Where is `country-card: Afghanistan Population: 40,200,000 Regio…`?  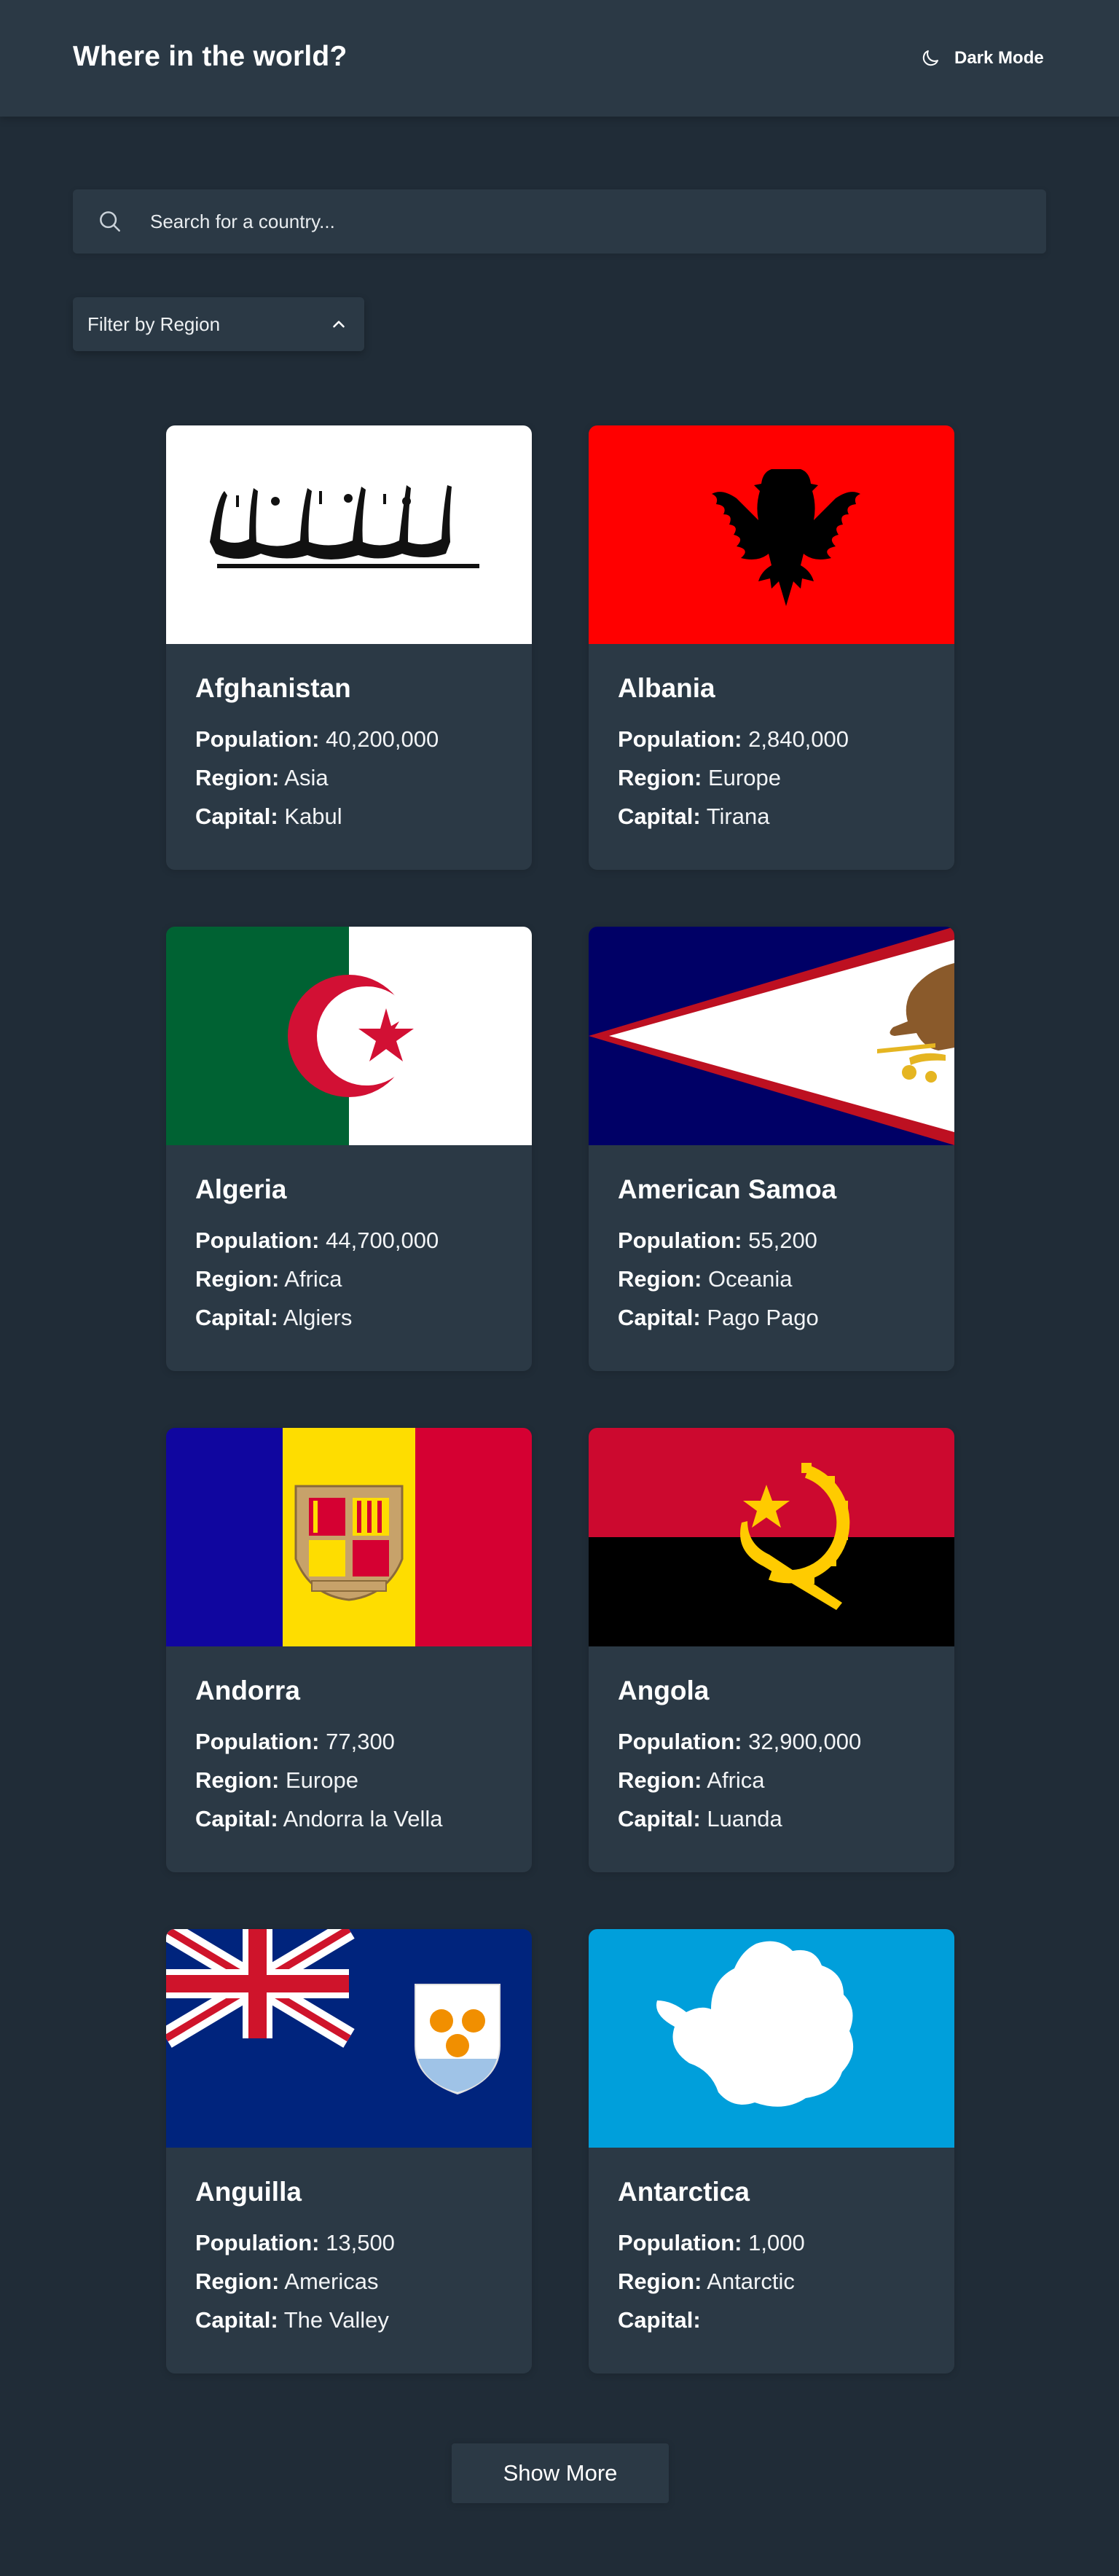
country-card: Afghanistan Population: 40,200,000 Regio… is located at coordinates (349, 647).